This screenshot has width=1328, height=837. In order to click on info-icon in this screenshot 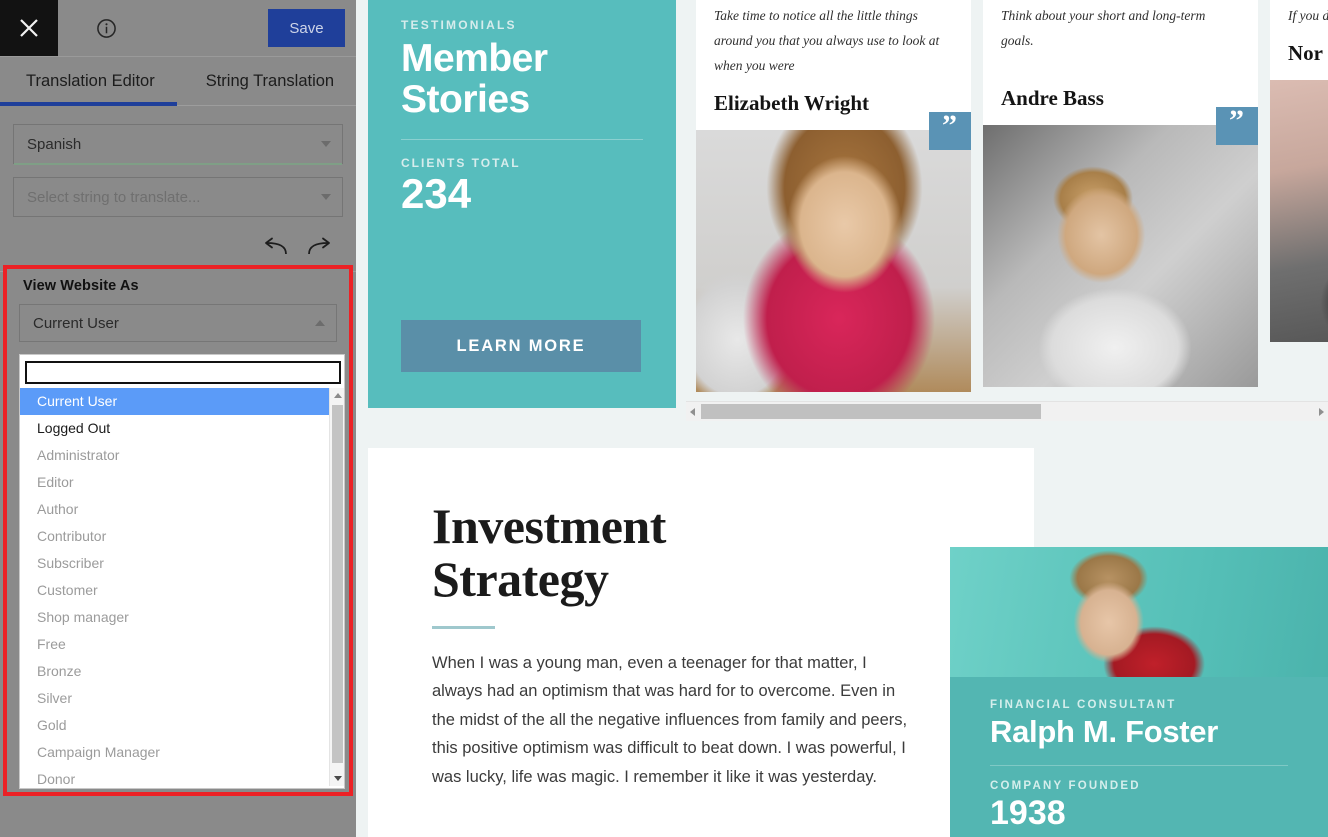, I will do `click(106, 28)`.